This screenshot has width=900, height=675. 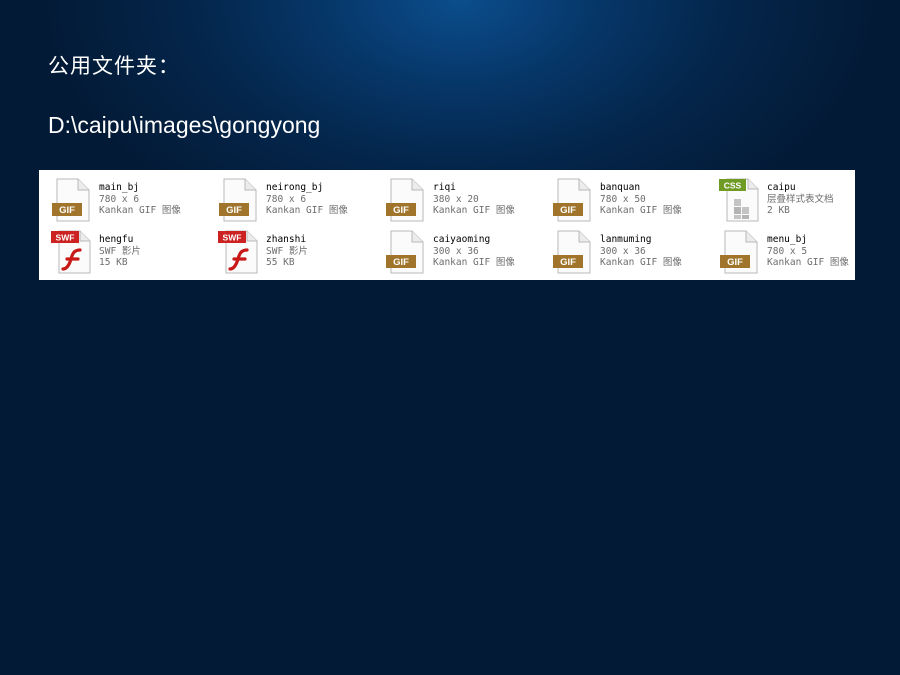 What do you see at coordinates (800, 199) in the screenshot?
I see `file-type: 层叠样式表文档` at bounding box center [800, 199].